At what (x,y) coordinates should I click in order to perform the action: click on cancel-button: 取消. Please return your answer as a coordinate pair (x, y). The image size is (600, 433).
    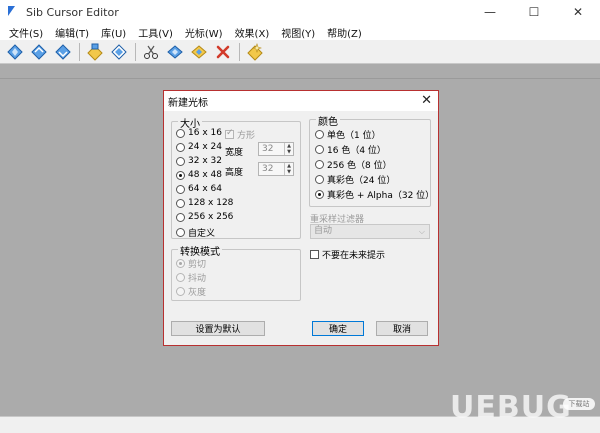
    Looking at the image, I should click on (402, 328).